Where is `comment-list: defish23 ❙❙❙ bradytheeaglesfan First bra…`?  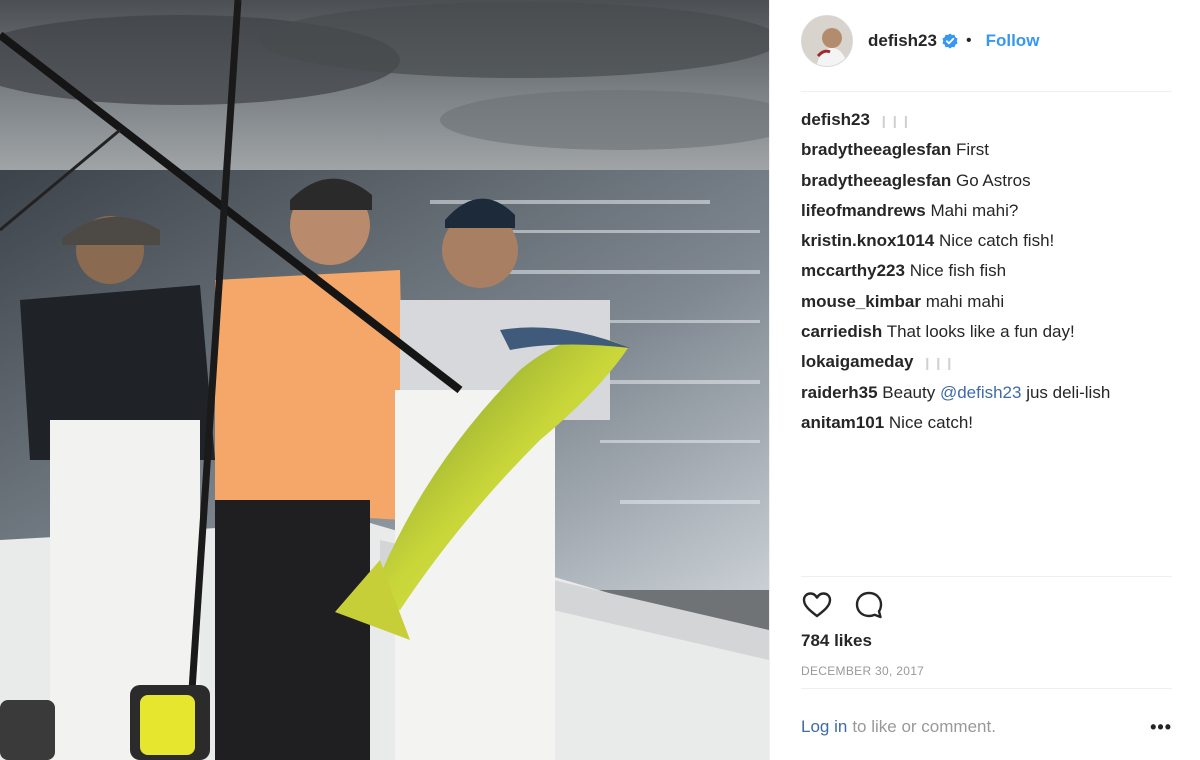
comment-list: defish23 ❙❙❙ bradytheeaglesfan First bra… is located at coordinates (986, 272).